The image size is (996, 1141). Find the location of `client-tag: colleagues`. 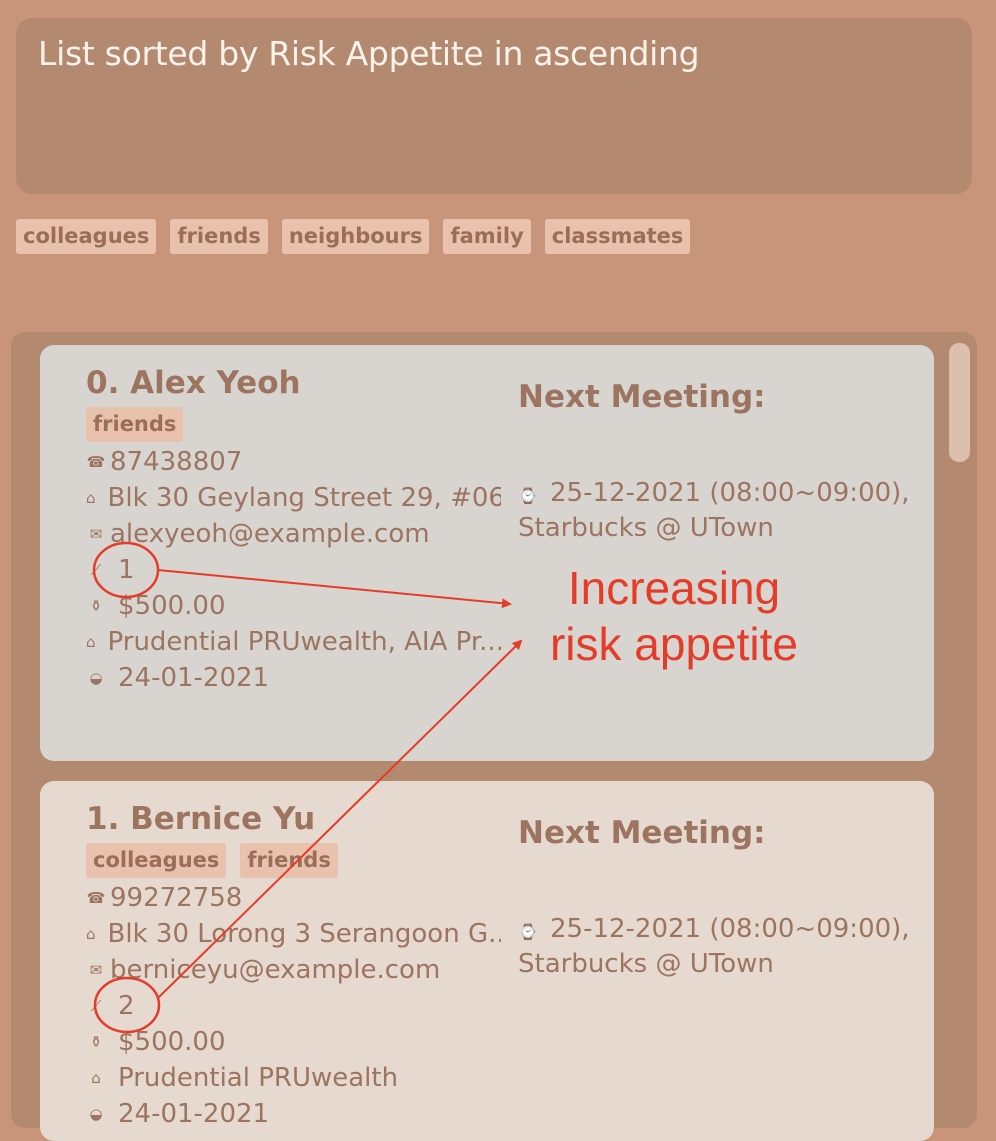

client-tag: colleagues is located at coordinates (156, 860).